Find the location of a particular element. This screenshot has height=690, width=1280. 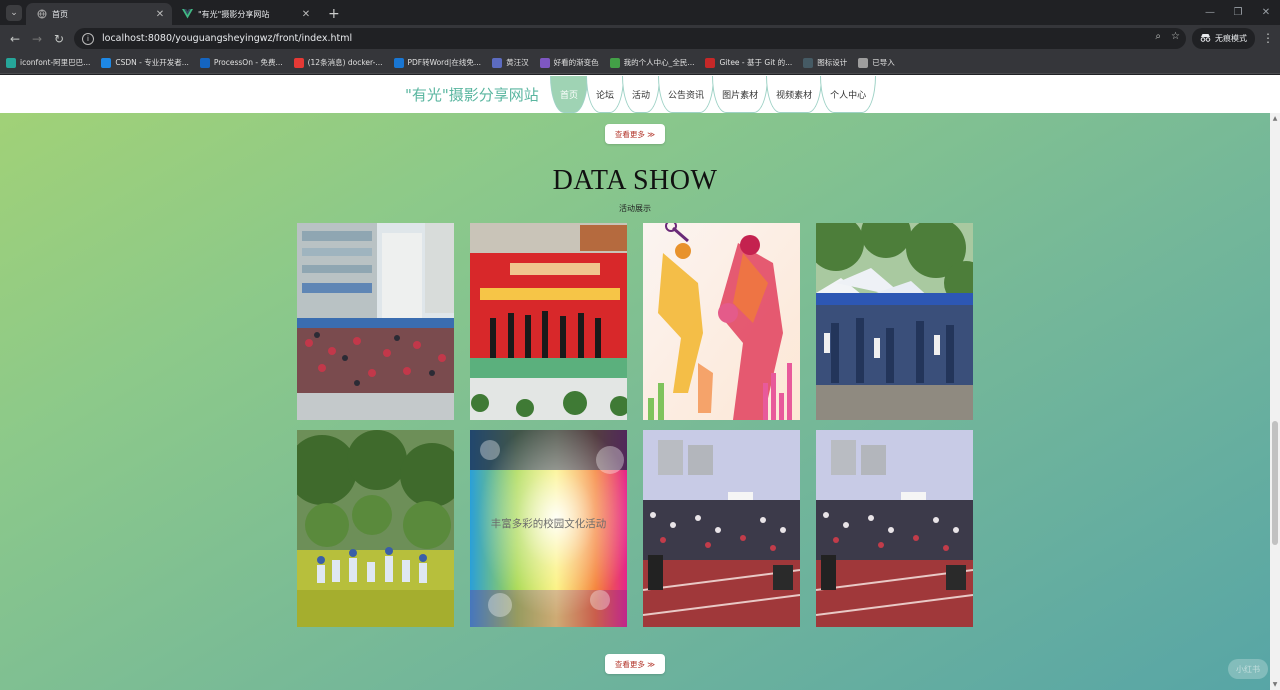

section-title: DATA SHOW is located at coordinates (635, 180).